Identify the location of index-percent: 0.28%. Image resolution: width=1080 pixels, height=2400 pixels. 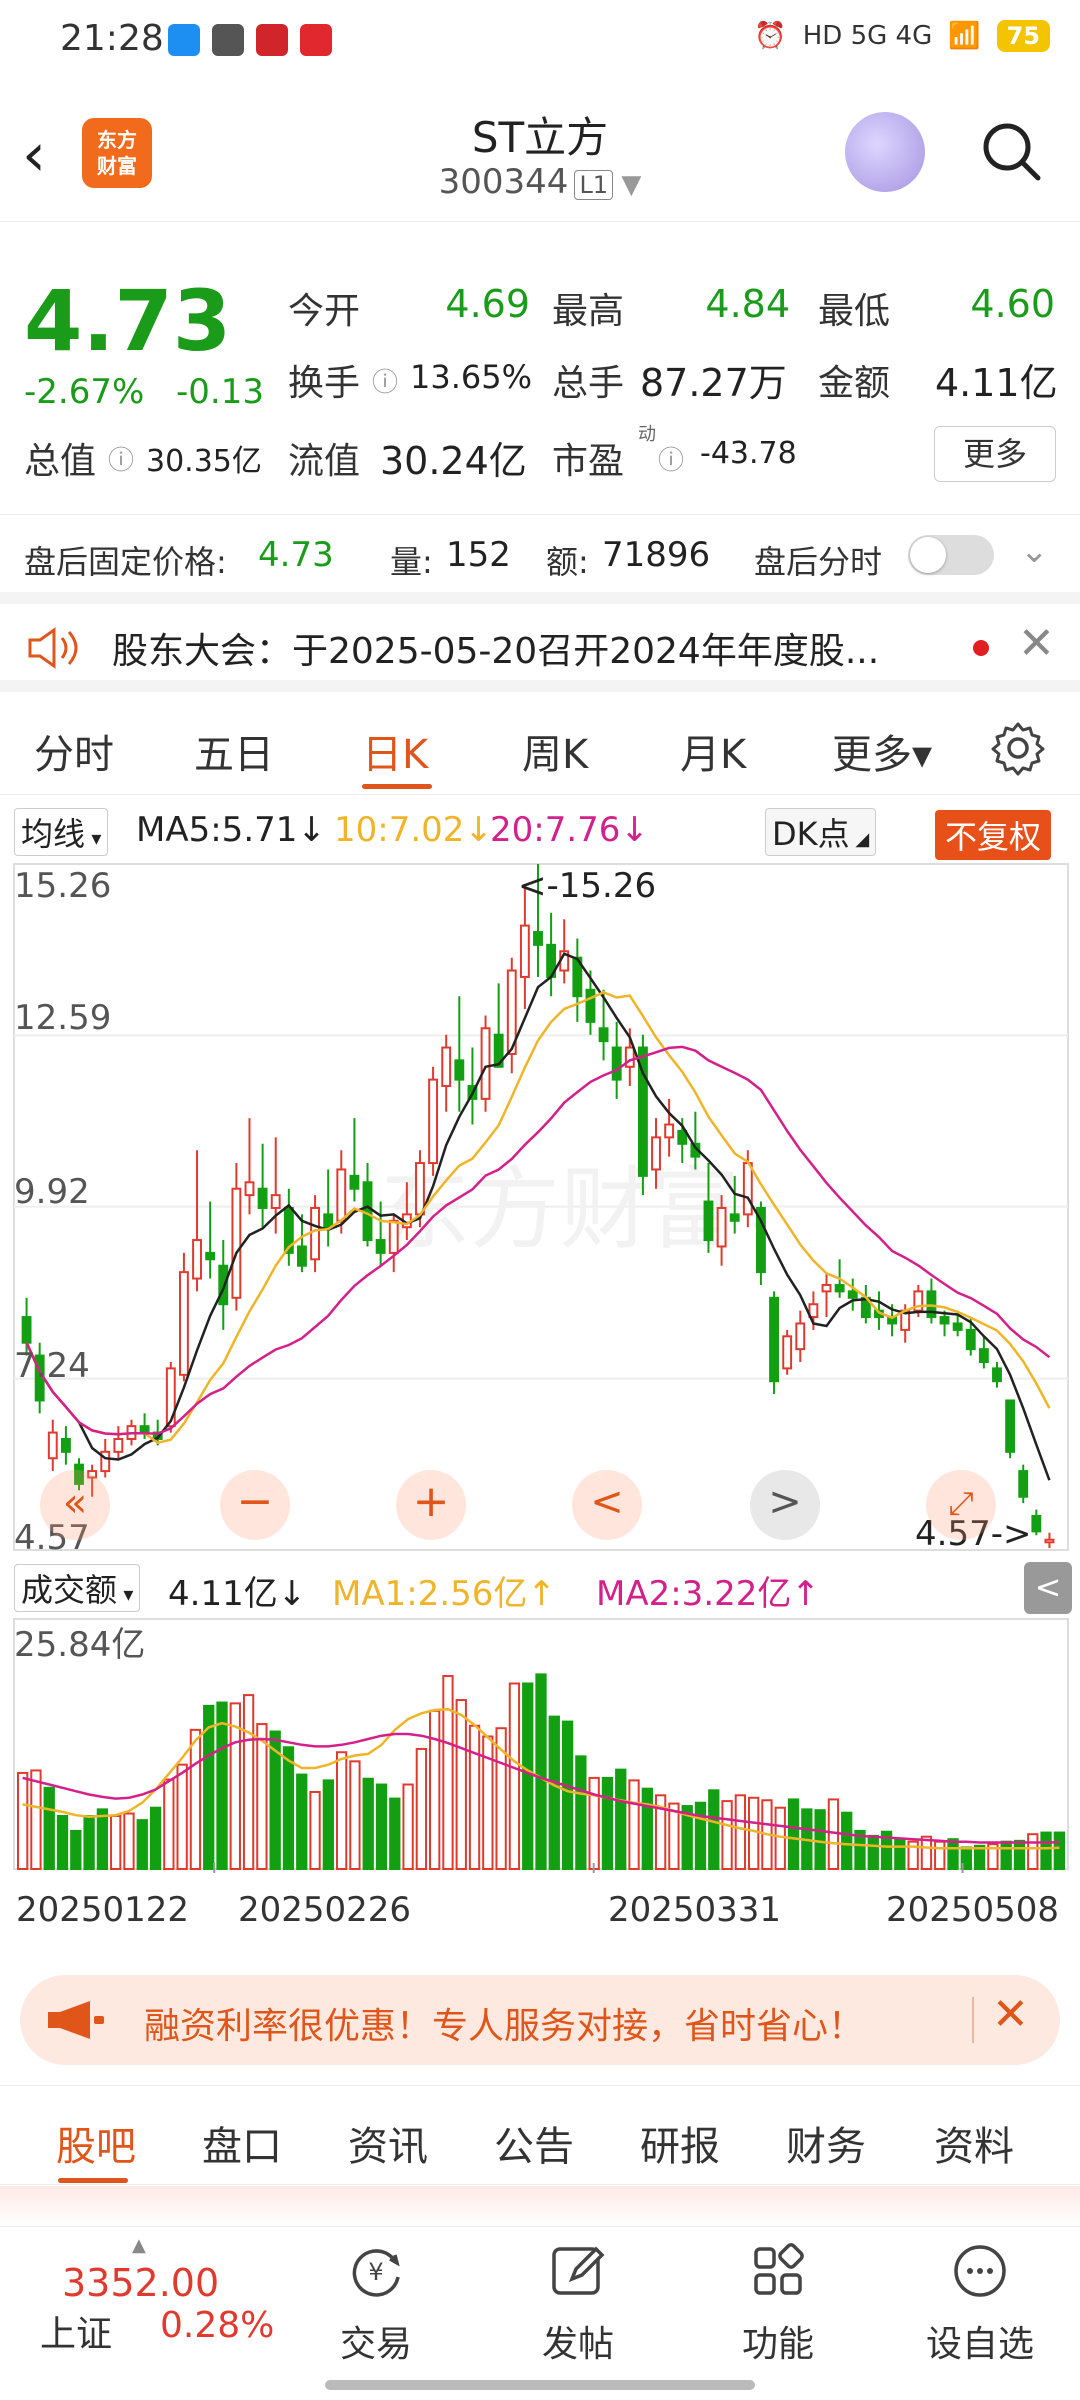
(217, 2325).